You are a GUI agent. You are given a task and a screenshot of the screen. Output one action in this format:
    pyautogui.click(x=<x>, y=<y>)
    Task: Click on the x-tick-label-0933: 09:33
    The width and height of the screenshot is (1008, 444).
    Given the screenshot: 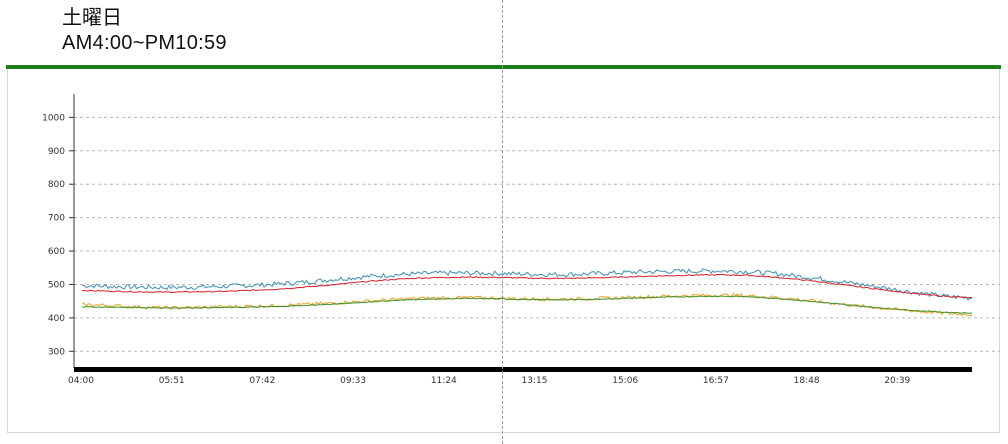 What is the action you would take?
    pyautogui.click(x=353, y=381)
    